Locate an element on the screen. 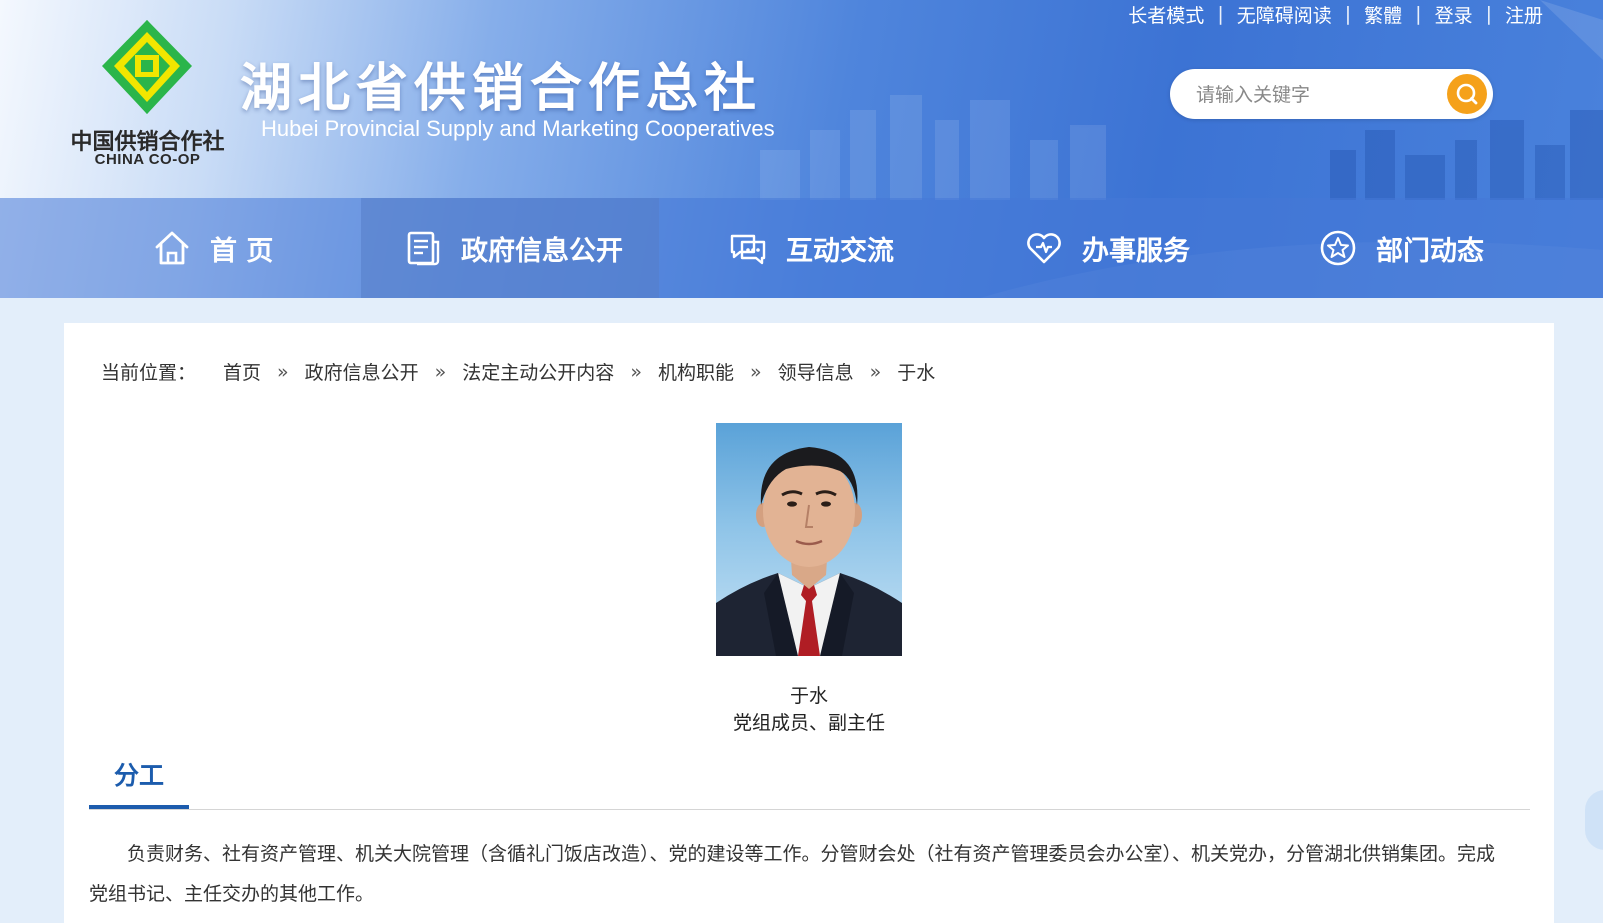  search-button is located at coordinates (1467, 94).